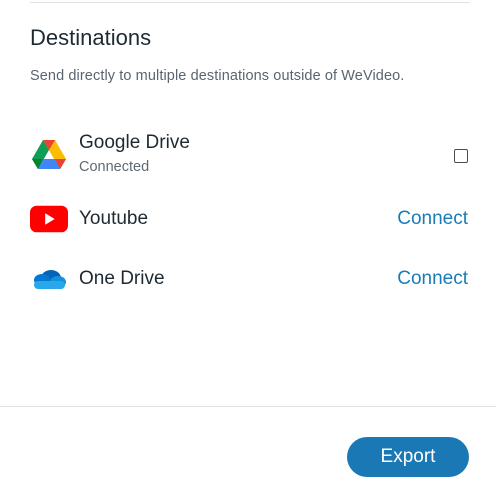  I want to click on destination-row-google-drive: Google Drive Connected, so click(250, 155).